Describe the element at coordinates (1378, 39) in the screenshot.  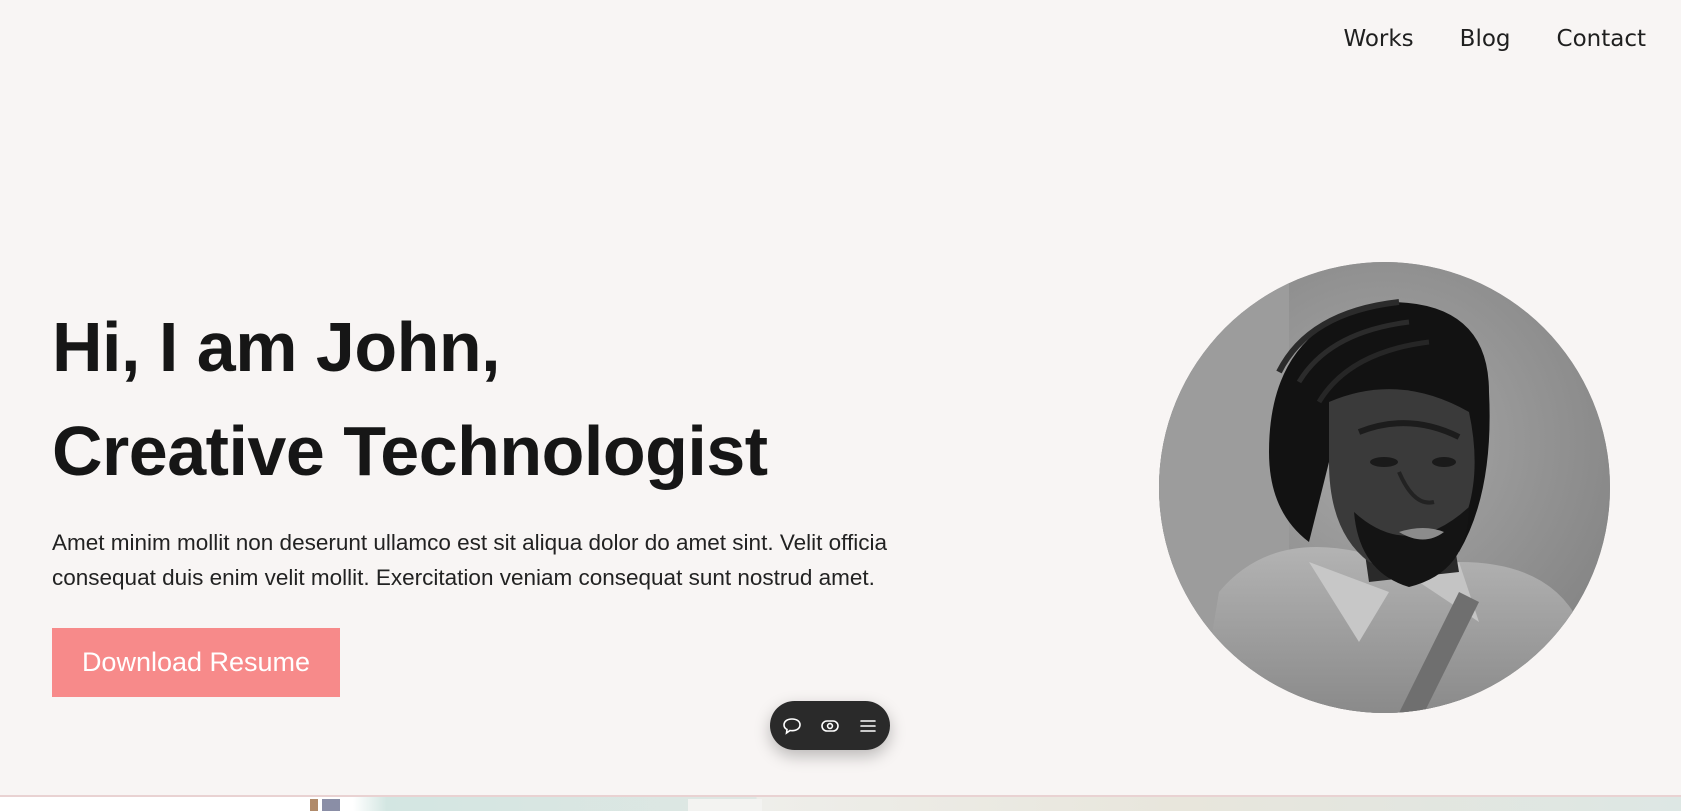
I see `nav-link-works: Works` at that location.